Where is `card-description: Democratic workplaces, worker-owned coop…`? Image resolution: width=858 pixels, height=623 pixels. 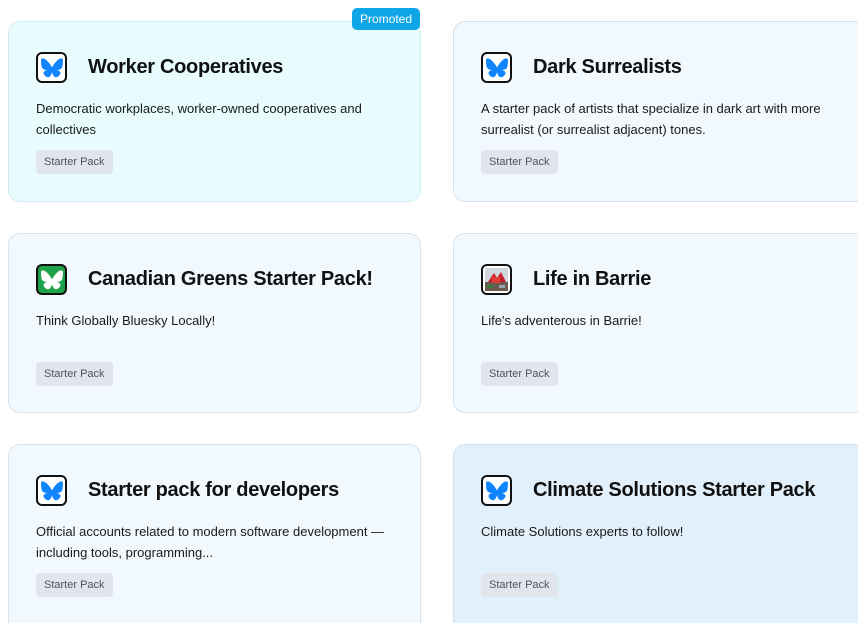
card-description: Democratic workplaces, worker-owned coop… is located at coordinates (199, 119).